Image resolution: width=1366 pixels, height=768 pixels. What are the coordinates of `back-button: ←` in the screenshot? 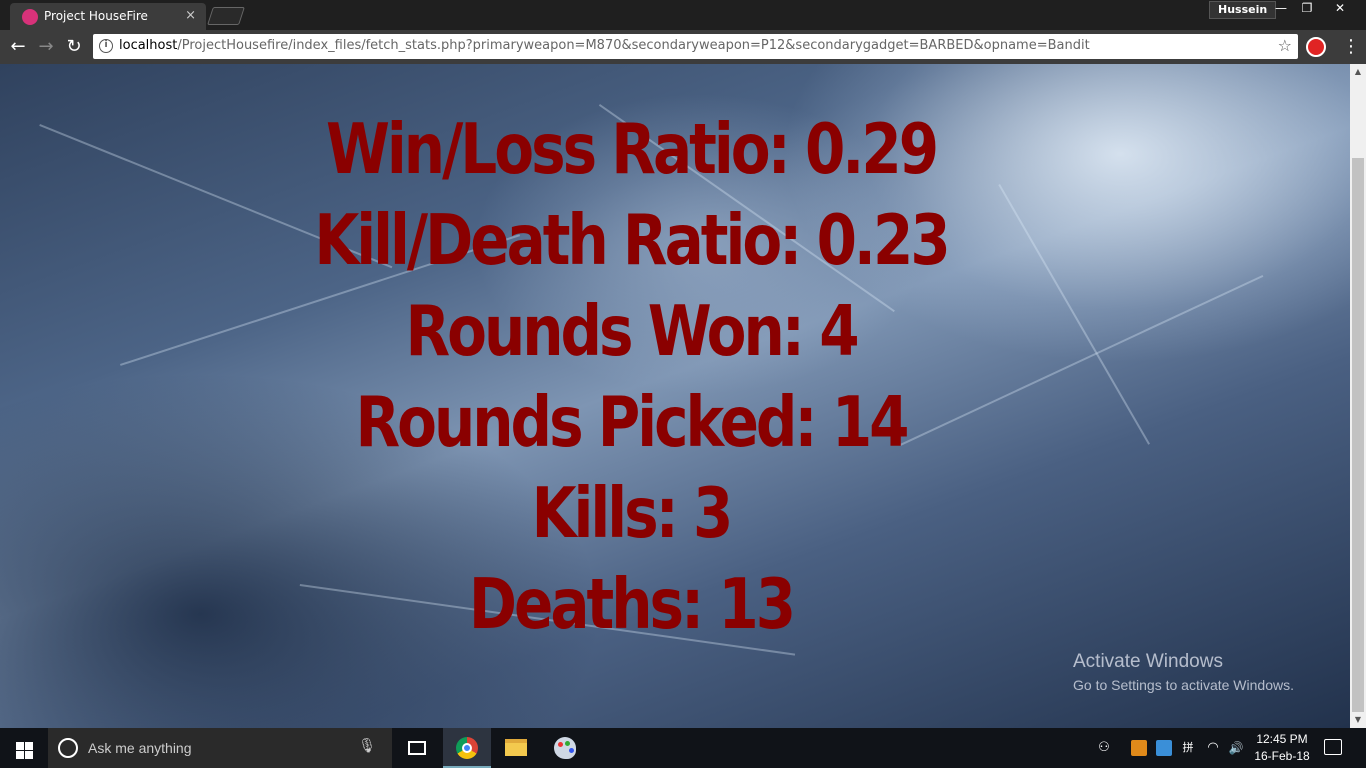 It's located at (18, 47).